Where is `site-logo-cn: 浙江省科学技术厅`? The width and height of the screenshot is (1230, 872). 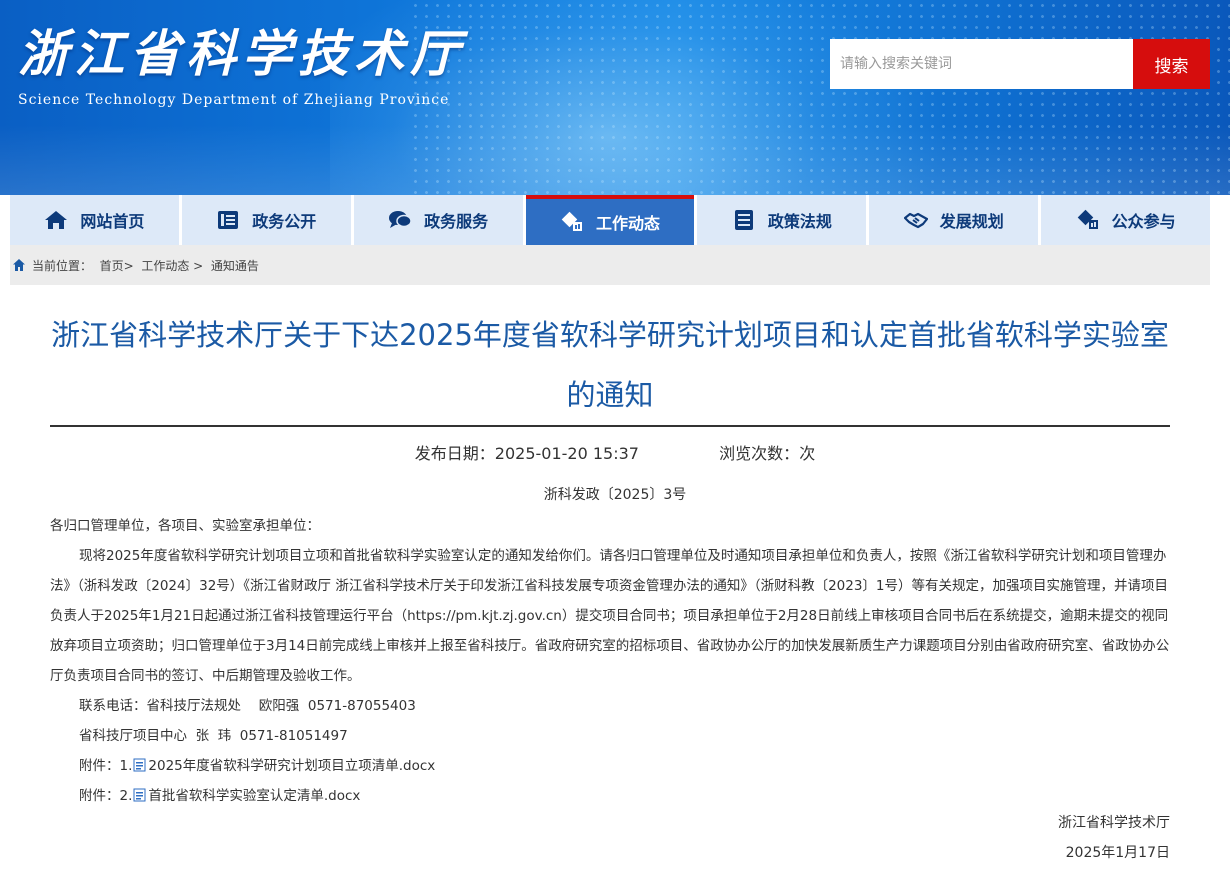
site-logo-cn: 浙江省科学技术厅 is located at coordinates (242, 50).